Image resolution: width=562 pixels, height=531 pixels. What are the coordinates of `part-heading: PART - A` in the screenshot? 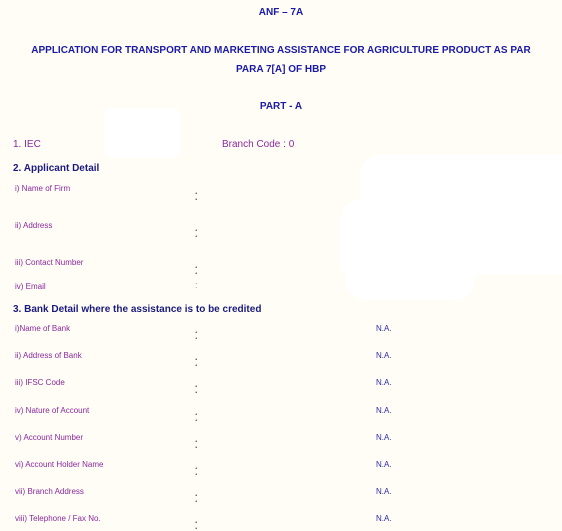 It's located at (281, 106).